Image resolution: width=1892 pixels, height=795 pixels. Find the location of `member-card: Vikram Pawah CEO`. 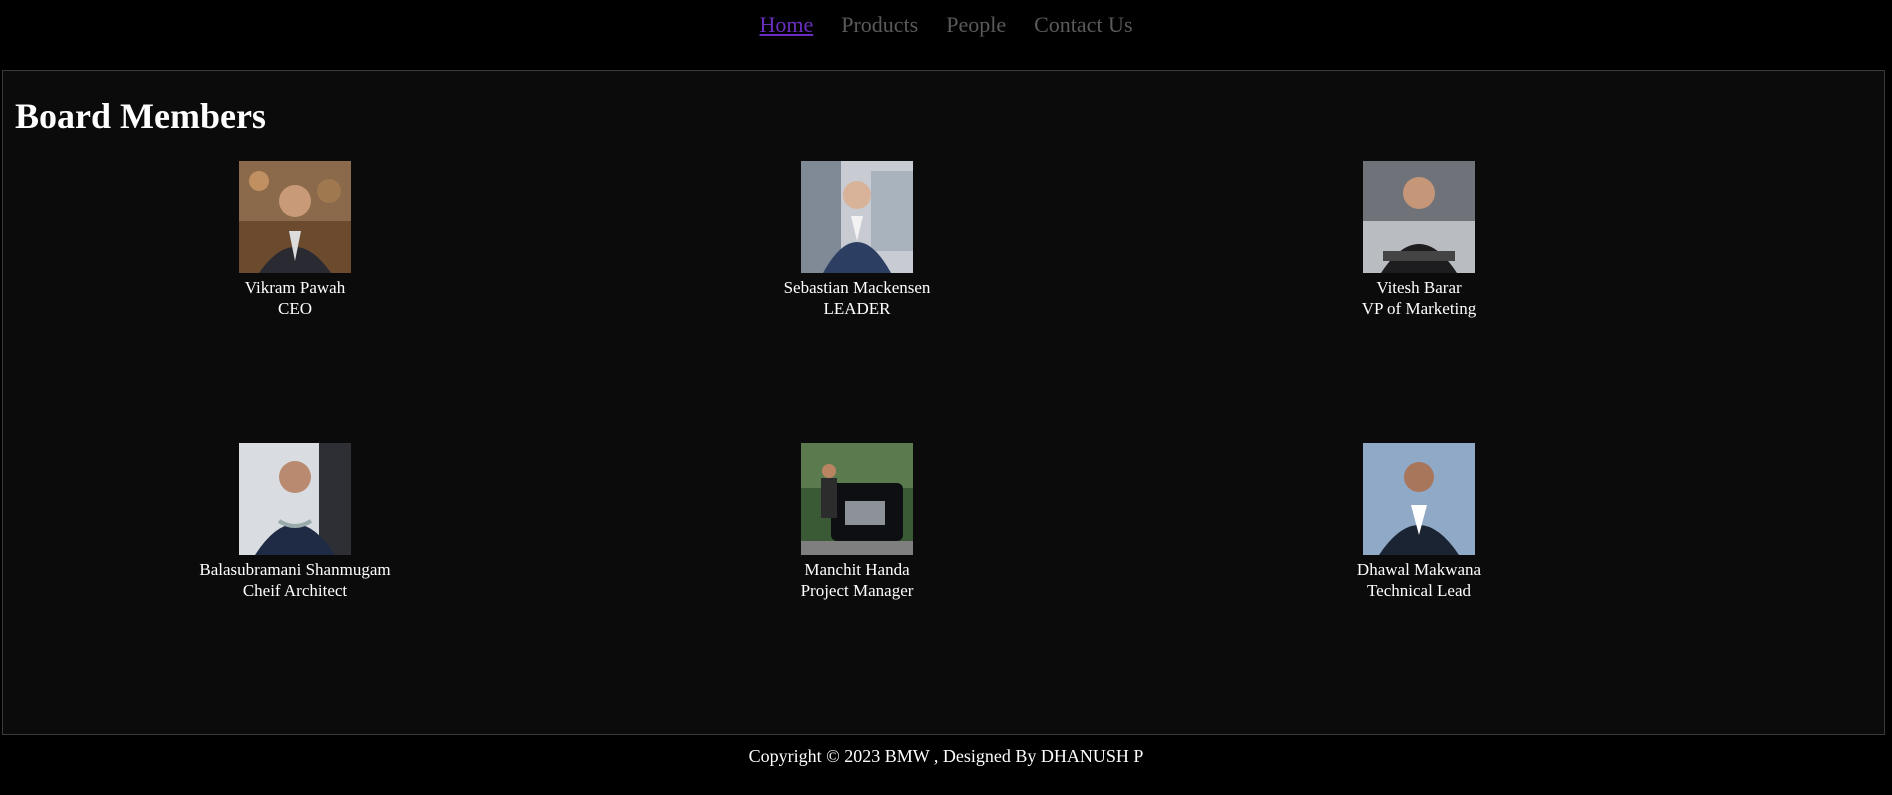

member-card: Vikram Pawah CEO is located at coordinates (295, 240).